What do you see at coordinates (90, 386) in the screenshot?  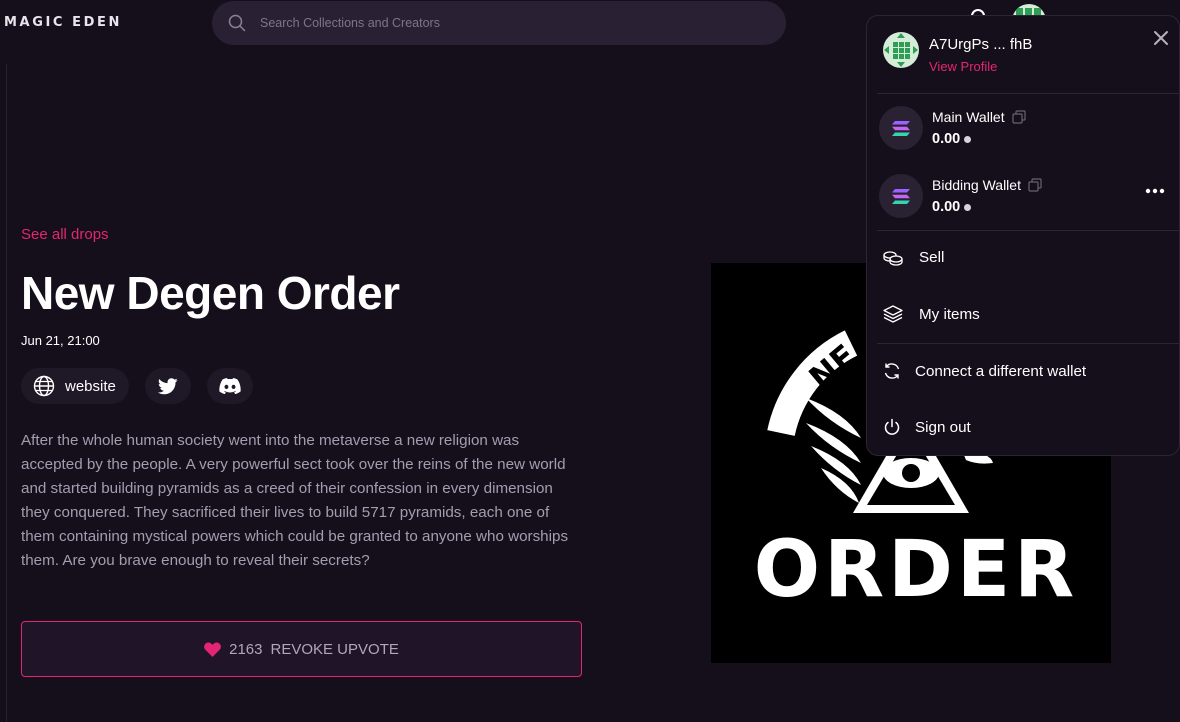 I see `website-label: website` at bounding box center [90, 386].